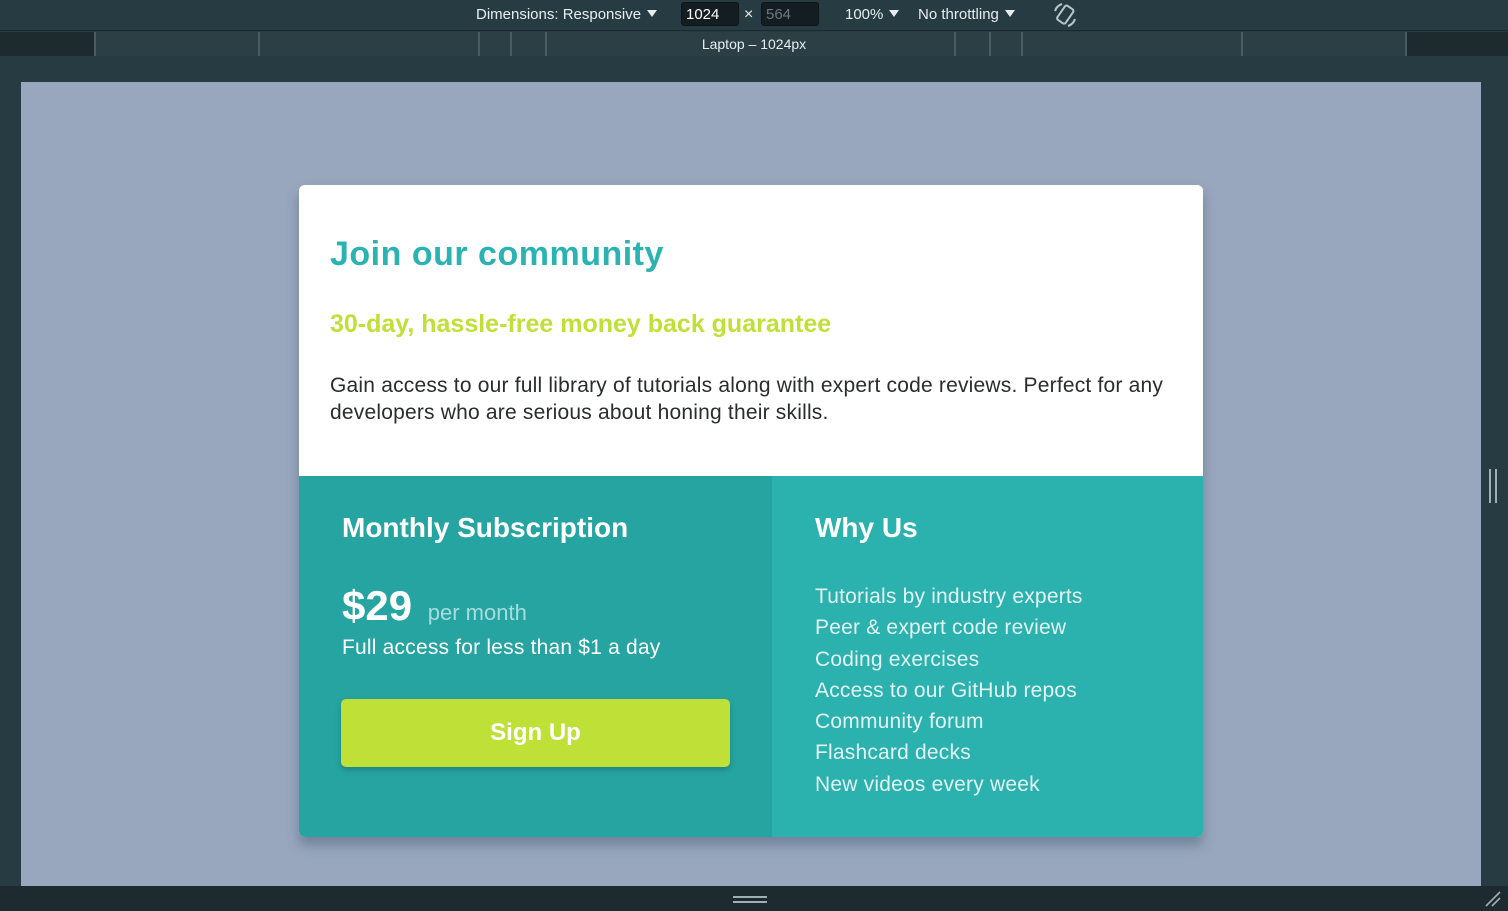  Describe the element at coordinates (1065, 15) in the screenshot. I see `rotate-icon` at that location.